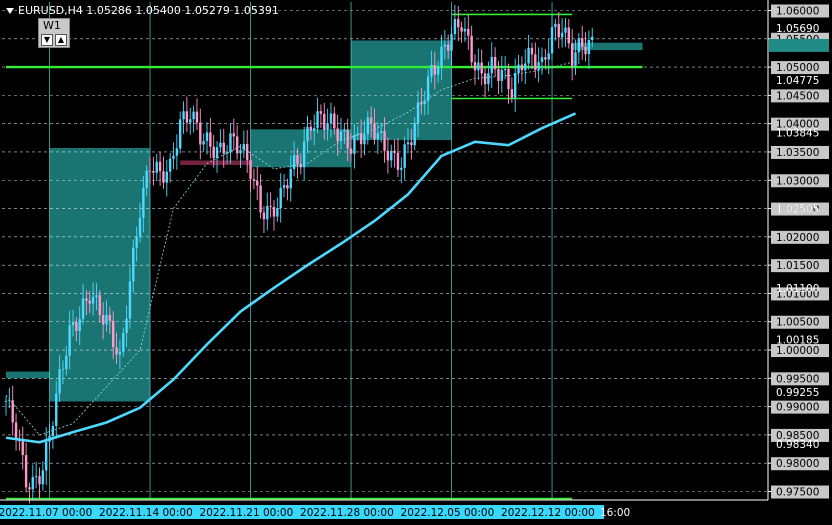 The height and width of the screenshot is (525, 832). I want to click on arrow-down-icon: ▼, so click(47, 40).